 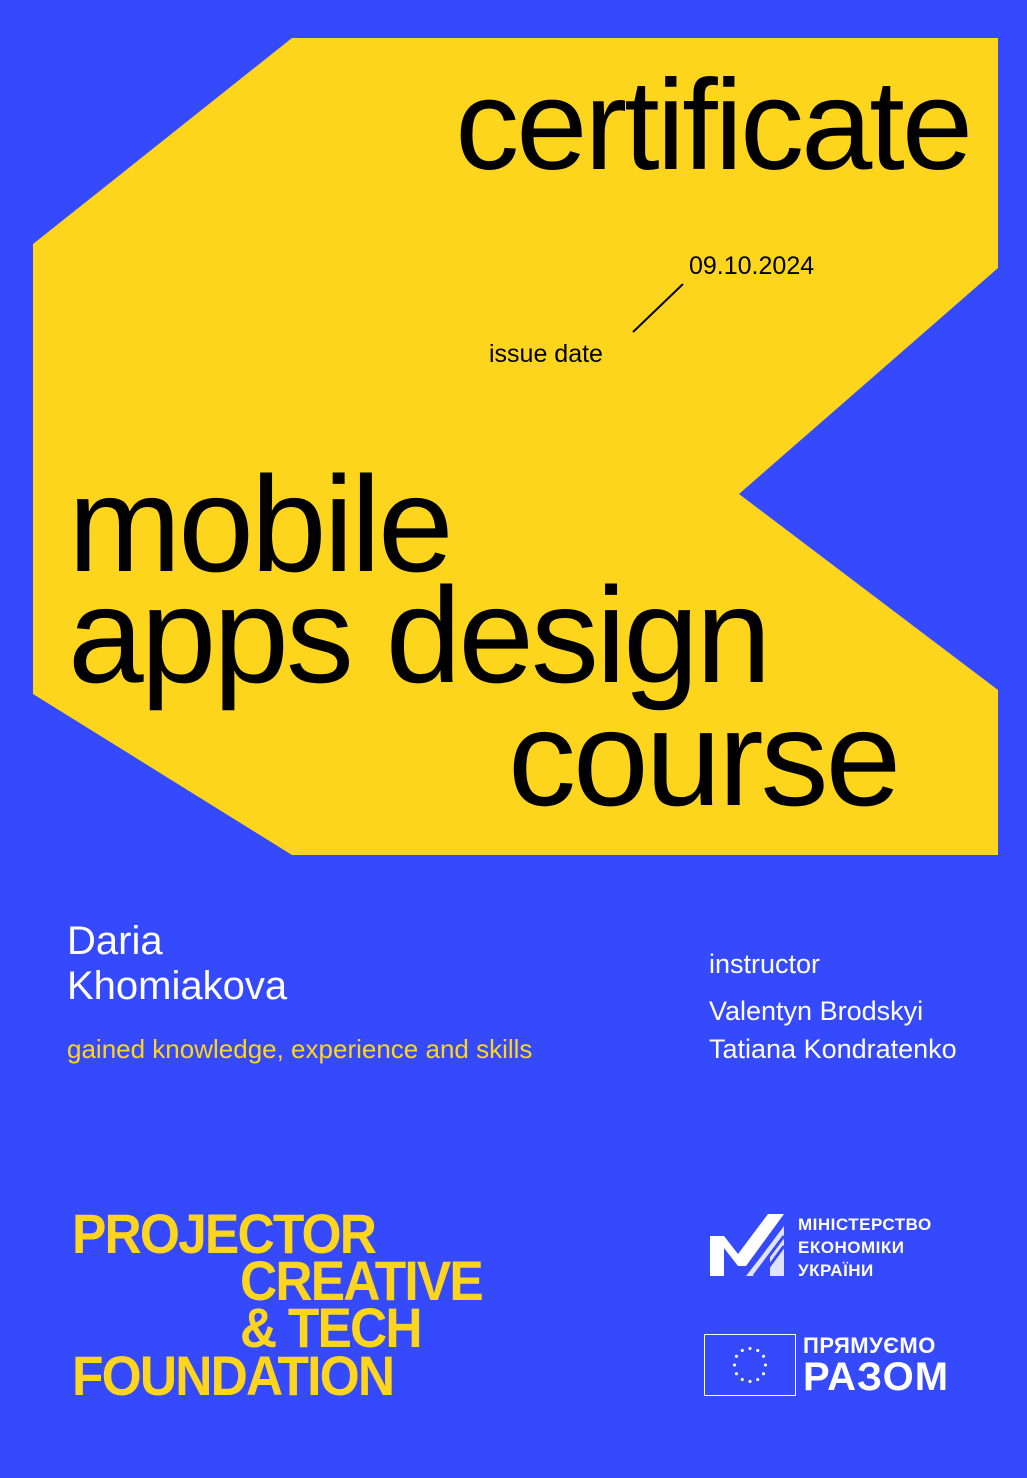 I want to click on recipient-statement: gained knowledge, experience and skills, so click(x=300, y=1049).